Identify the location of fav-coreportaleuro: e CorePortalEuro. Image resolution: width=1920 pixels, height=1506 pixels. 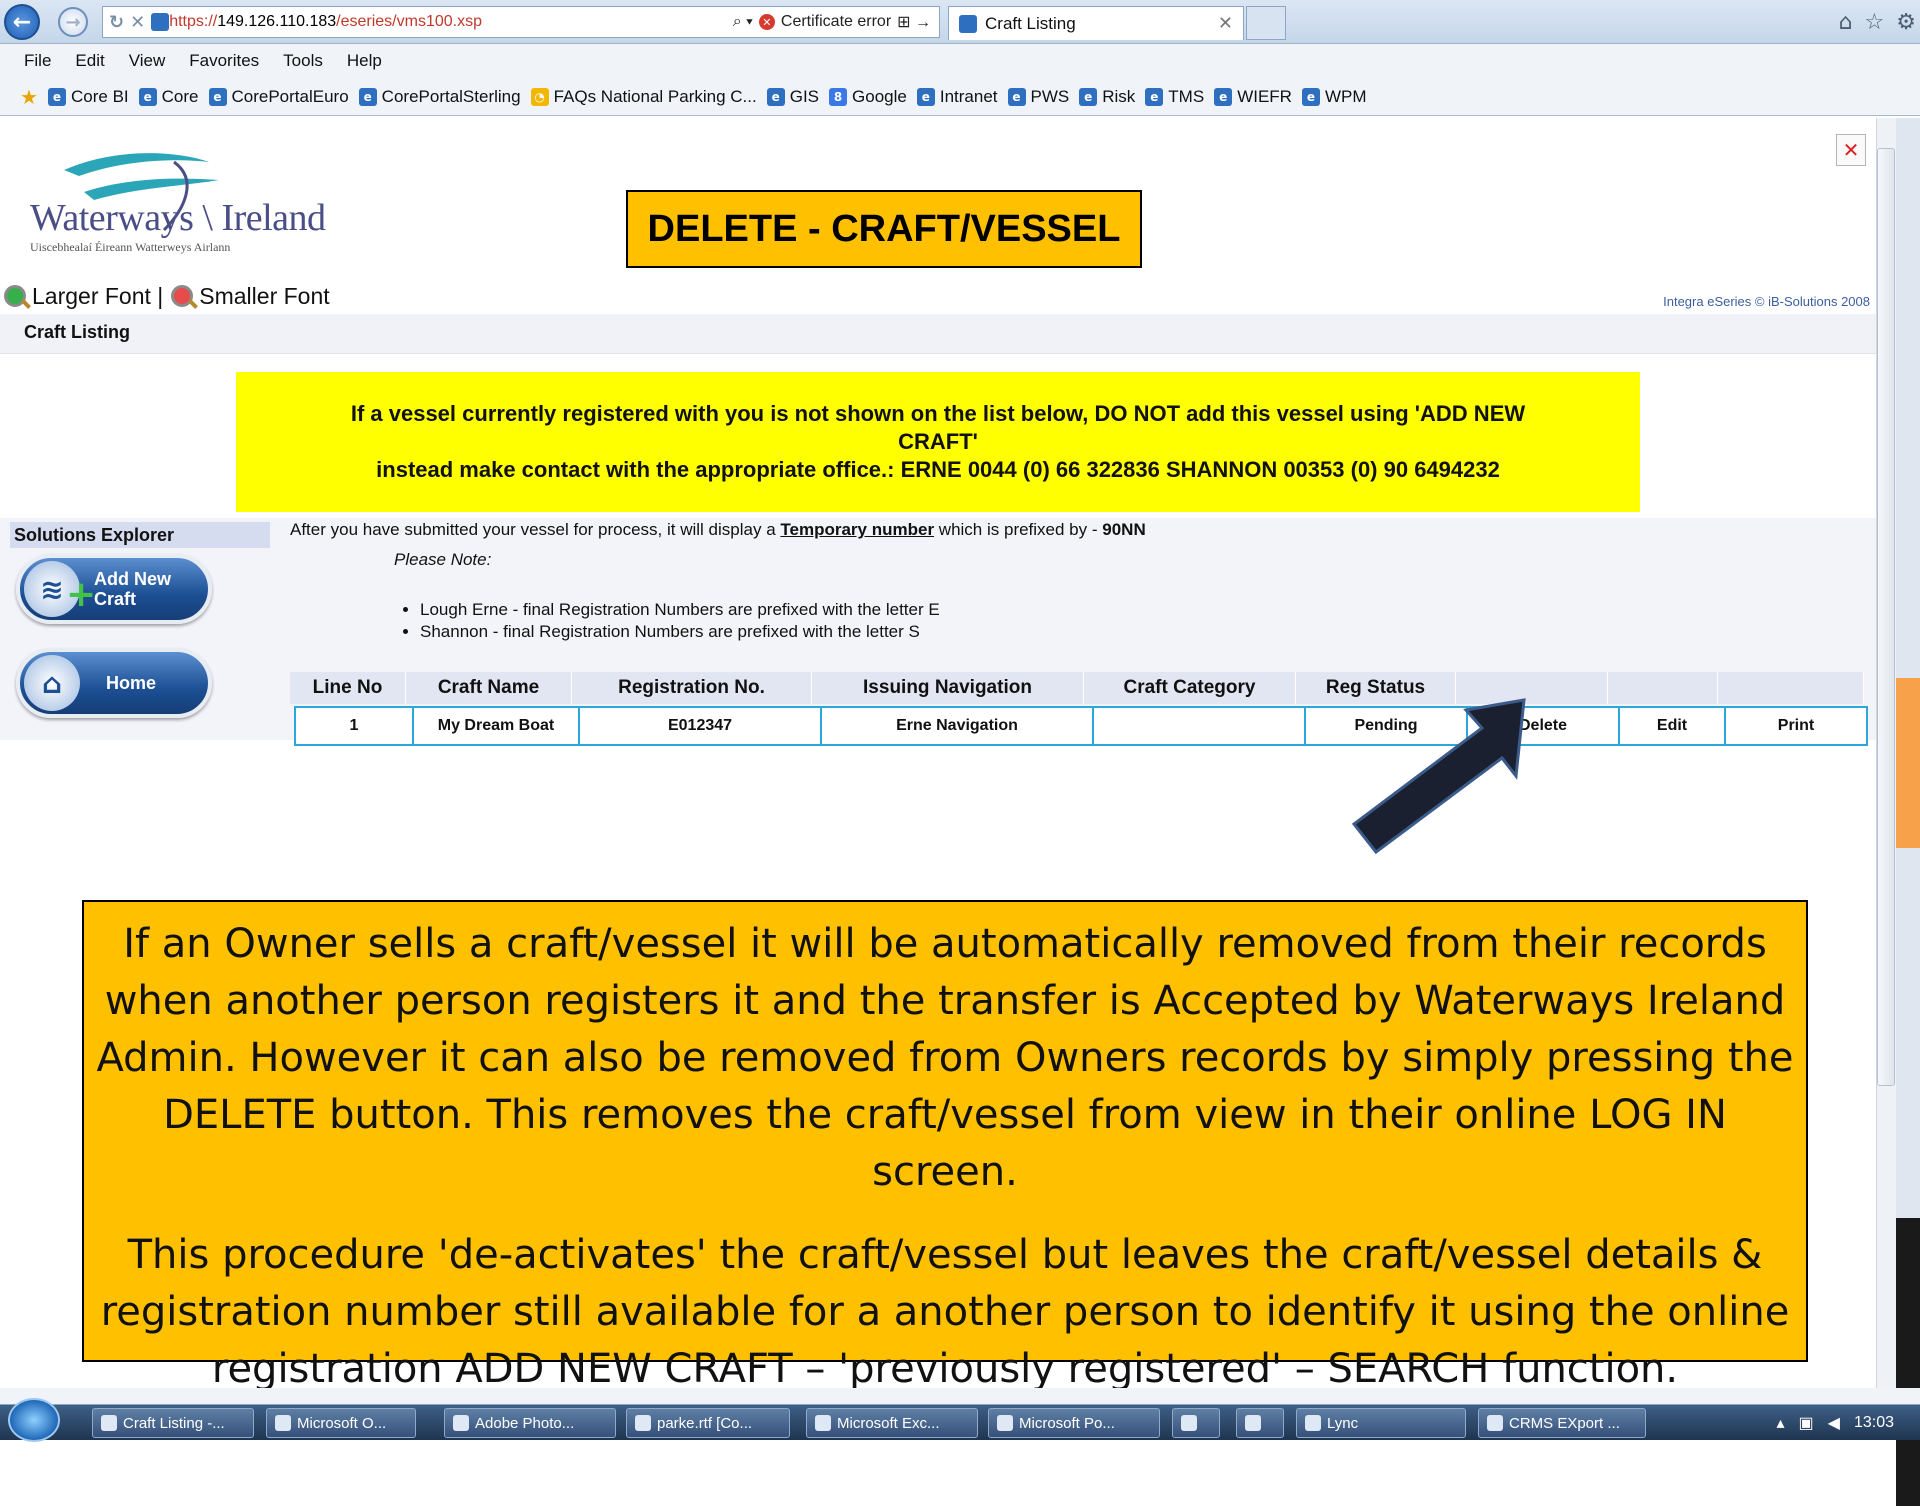
(278, 96).